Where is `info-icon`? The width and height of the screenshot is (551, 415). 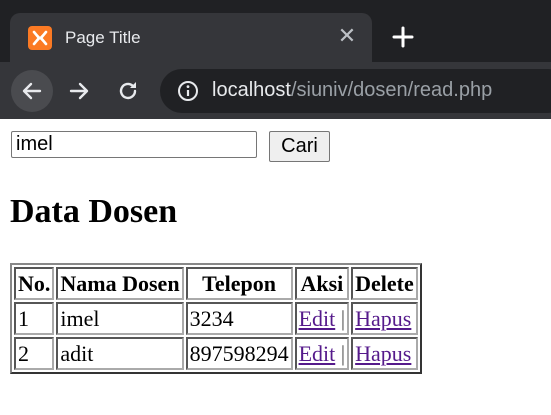 info-icon is located at coordinates (188, 91).